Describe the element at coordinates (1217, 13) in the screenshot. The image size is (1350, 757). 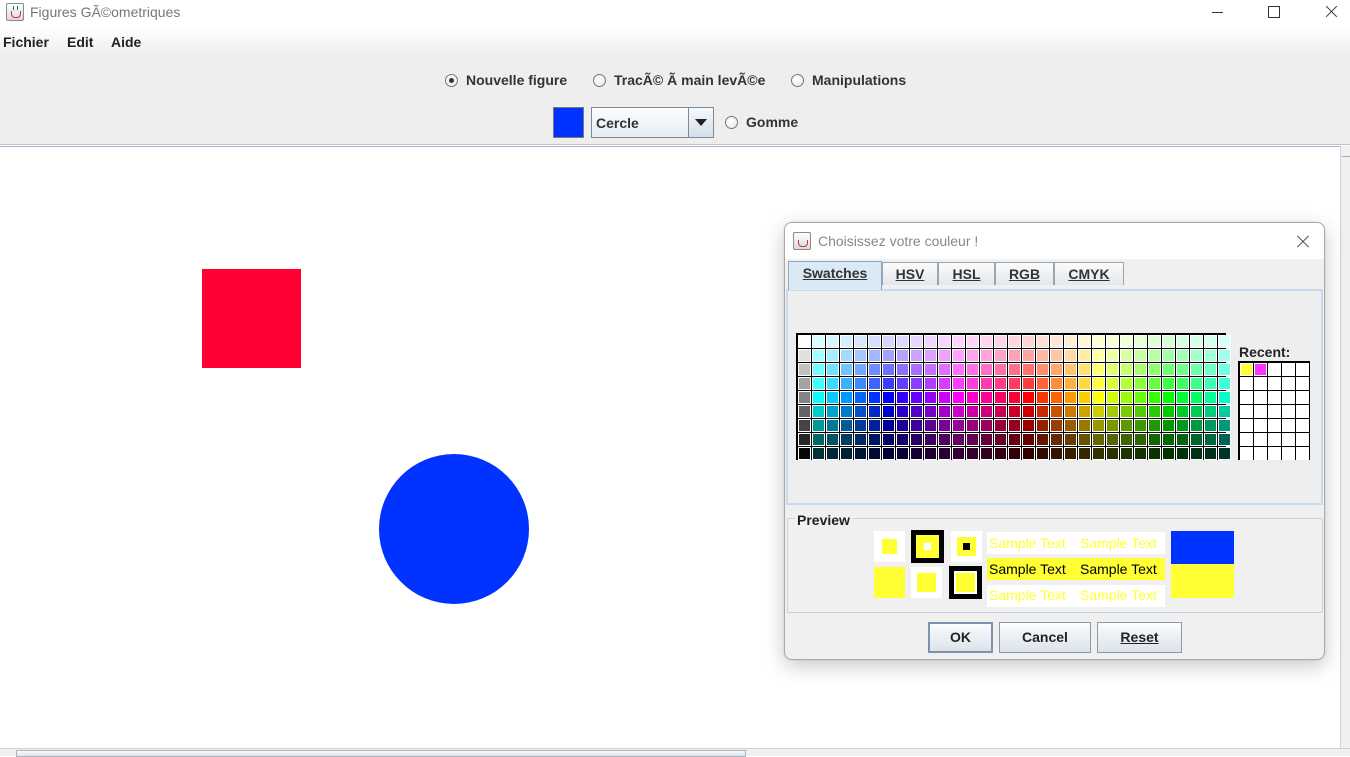
I see `minimize-button` at that location.